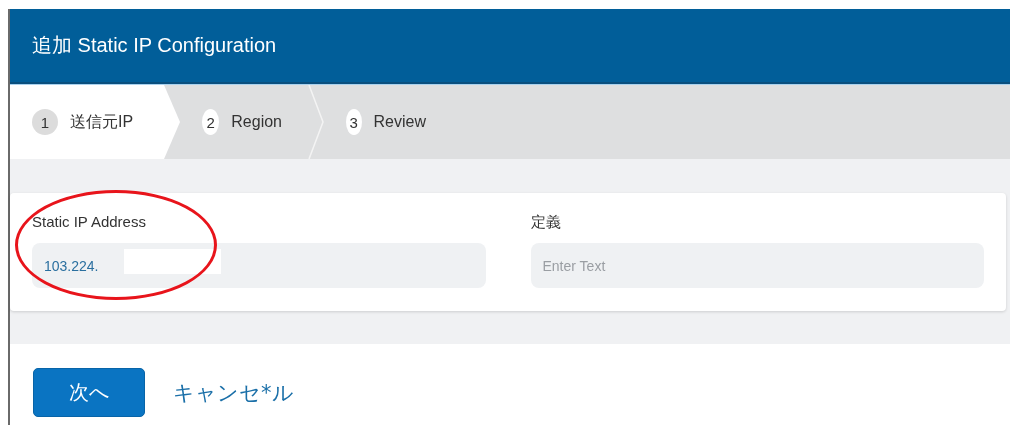  I want to click on field-label: 定義, so click(546, 222).